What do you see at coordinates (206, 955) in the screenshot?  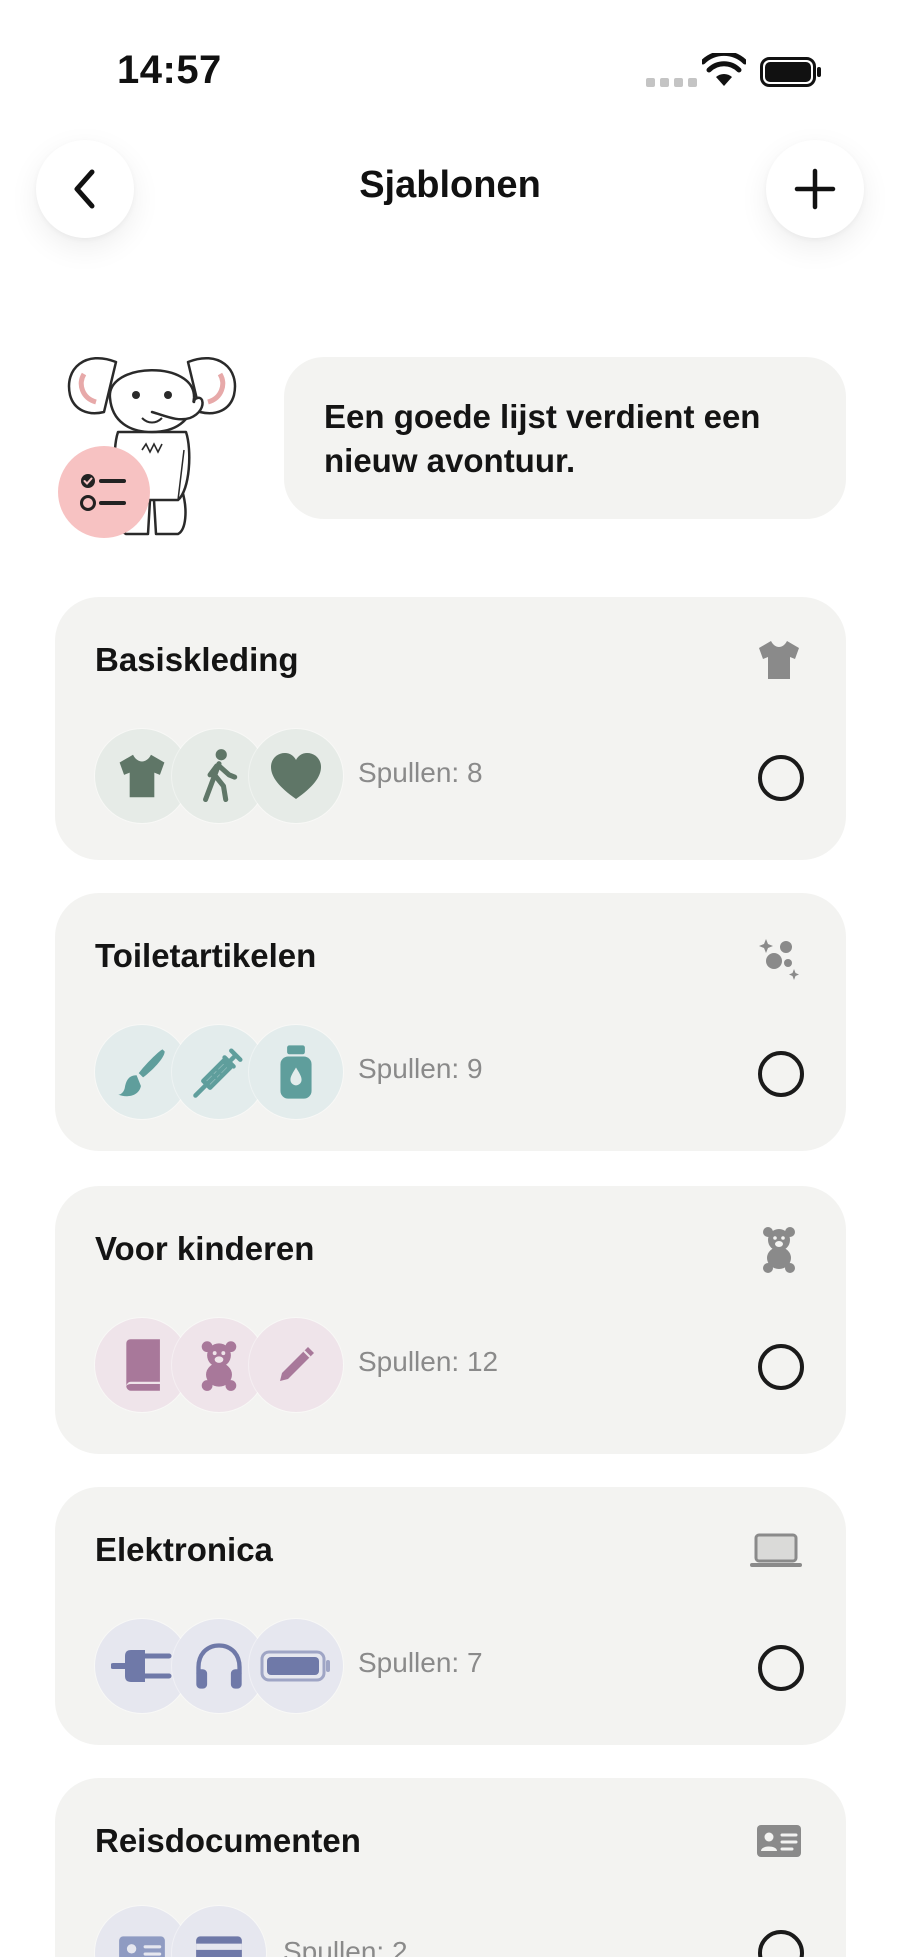 I see `template-title: Toiletartikelen` at bounding box center [206, 955].